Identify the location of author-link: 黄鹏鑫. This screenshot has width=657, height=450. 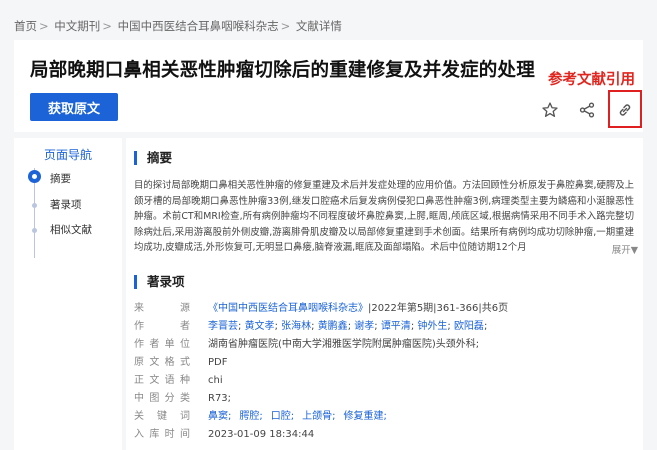
(333, 326).